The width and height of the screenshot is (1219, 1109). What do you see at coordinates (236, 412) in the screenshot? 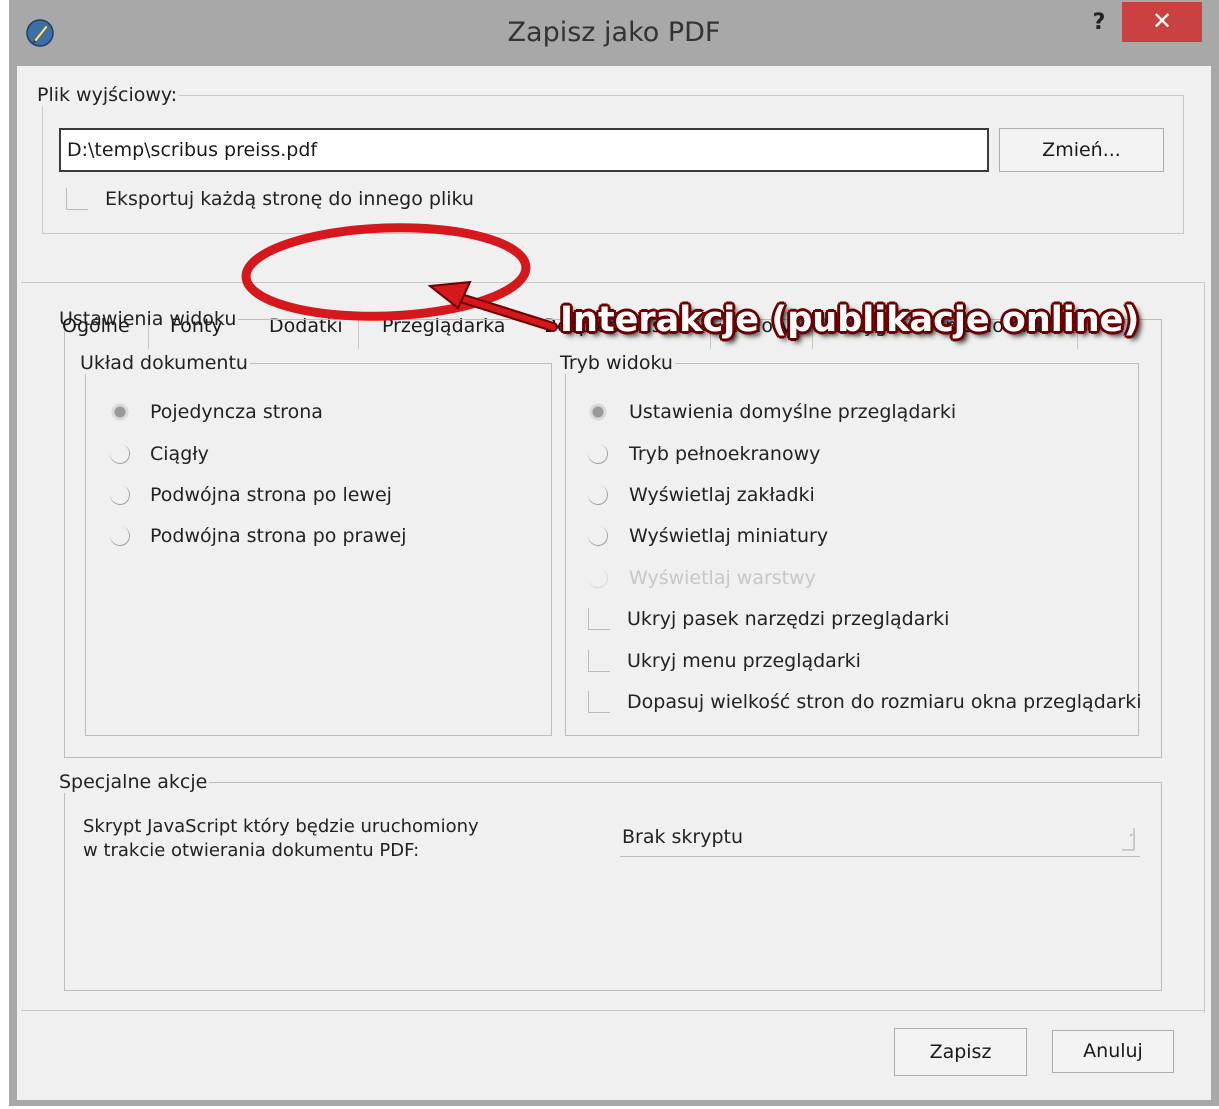
I see `layout-single-page-label: Pojedyncza strona` at bounding box center [236, 412].